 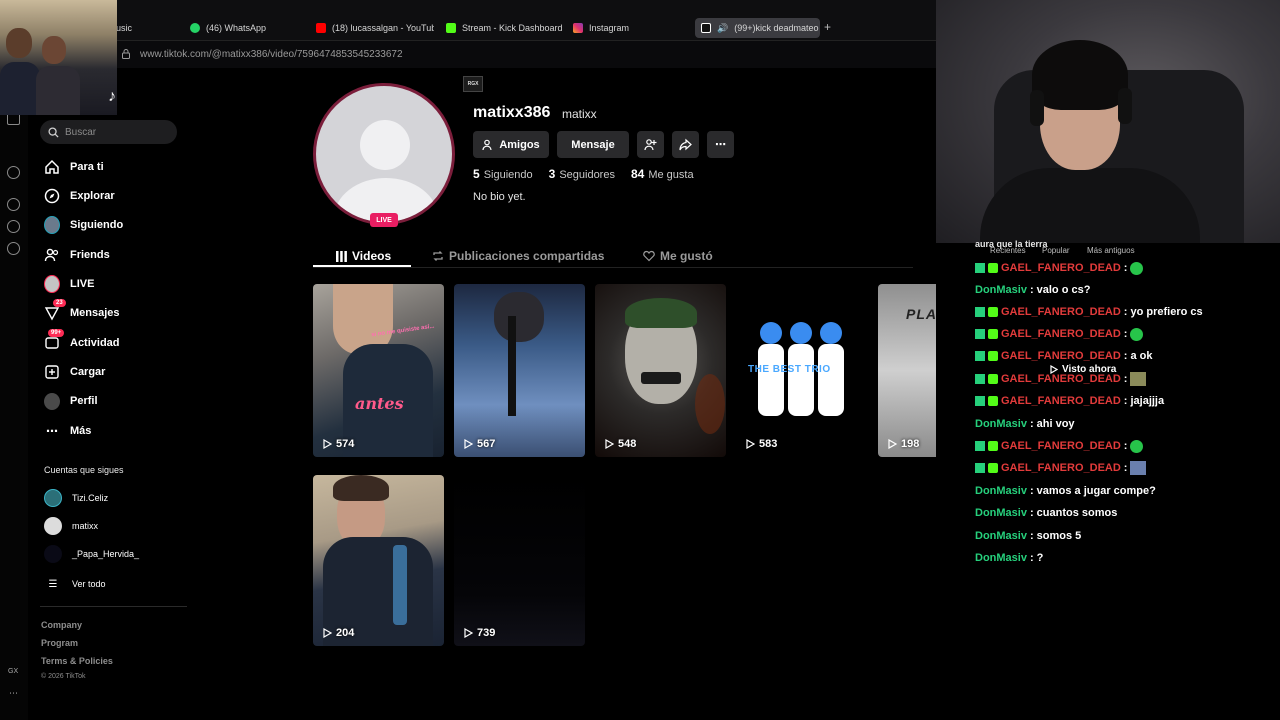 I want to click on tab-whatsapp: (46) WhatsApp, so click(x=245, y=28).